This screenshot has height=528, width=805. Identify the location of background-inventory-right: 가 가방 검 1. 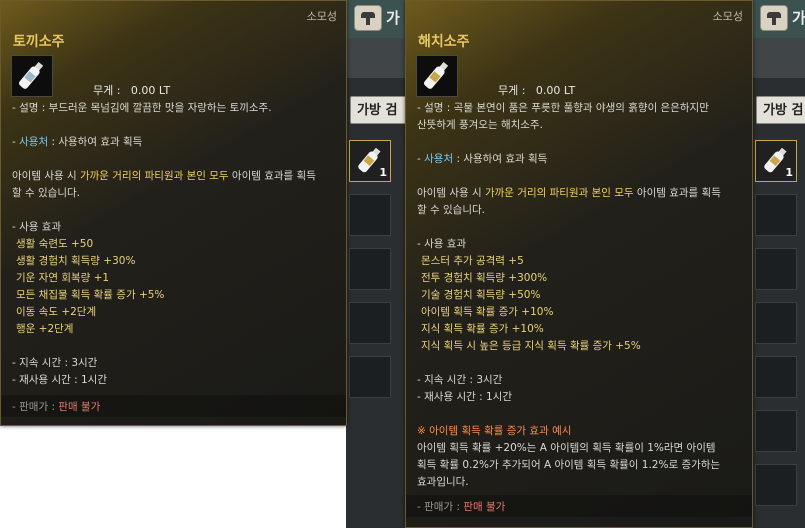
(778, 264).